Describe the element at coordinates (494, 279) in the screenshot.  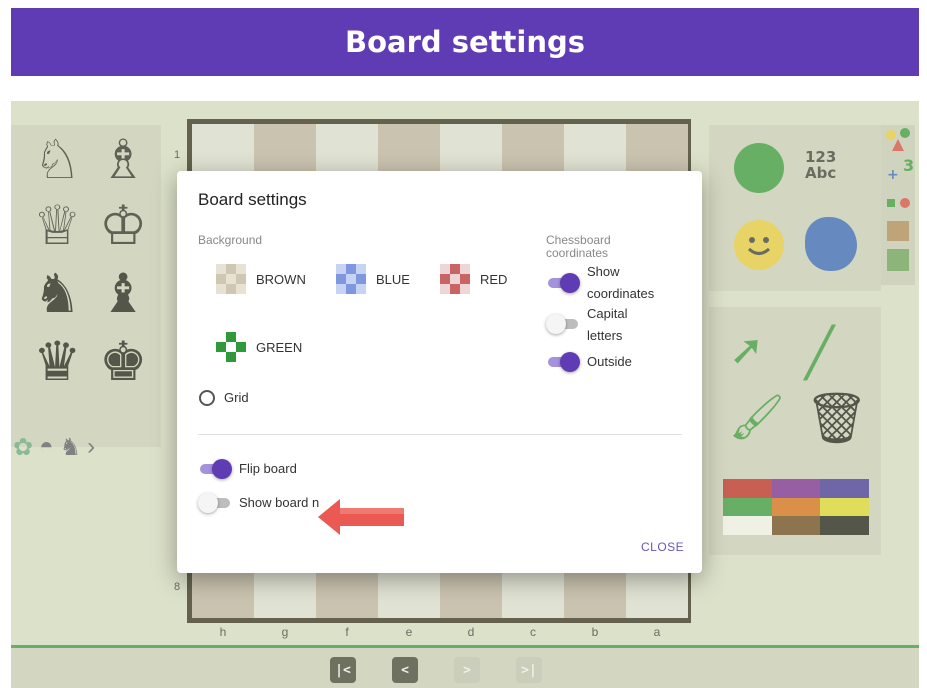
I see `background-option-label: RED` at that location.